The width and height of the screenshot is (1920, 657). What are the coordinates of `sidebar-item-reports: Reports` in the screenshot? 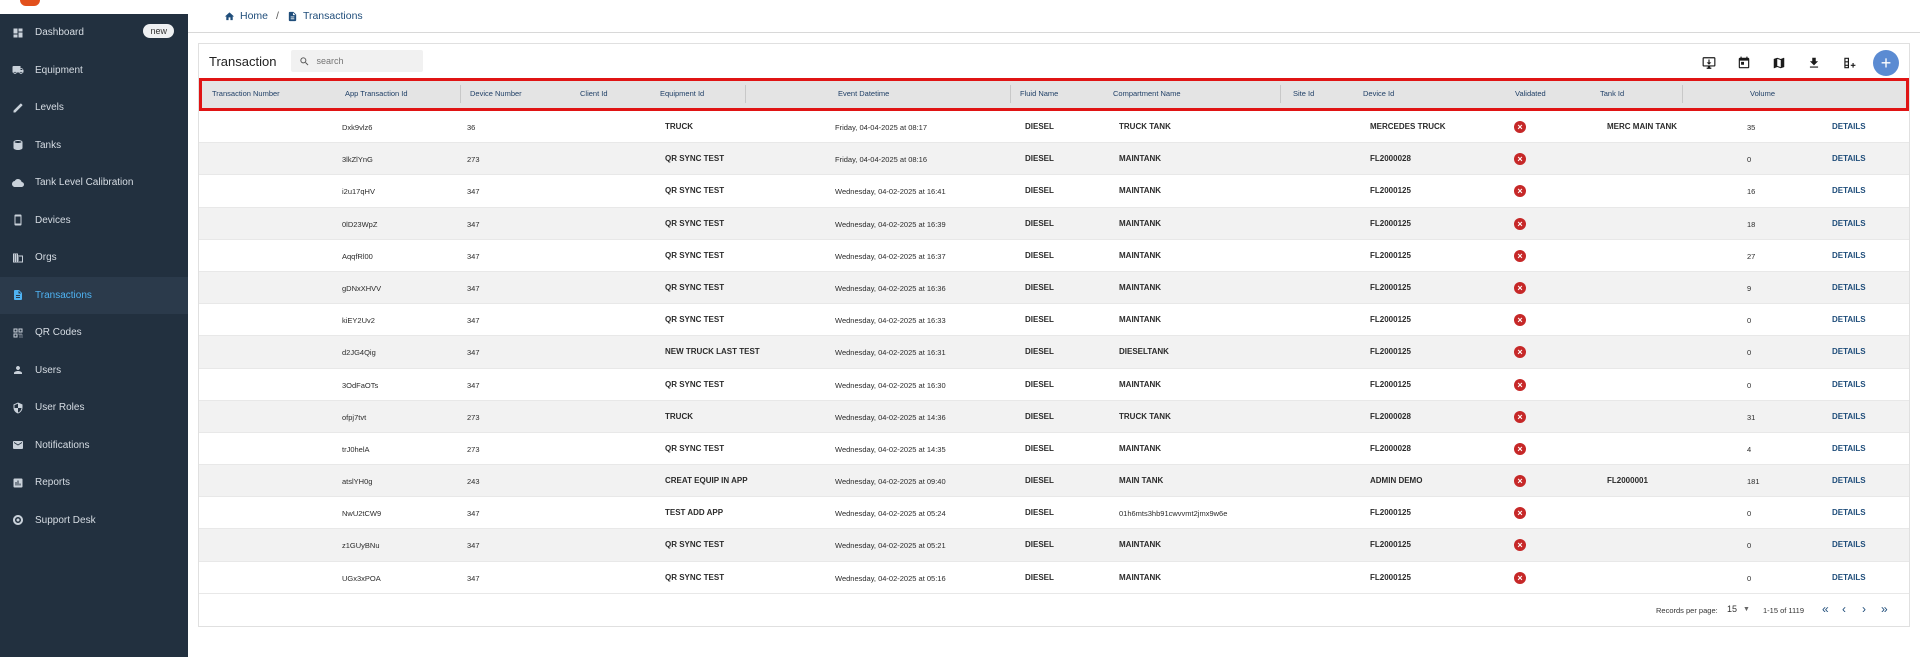 It's located at (94, 483).